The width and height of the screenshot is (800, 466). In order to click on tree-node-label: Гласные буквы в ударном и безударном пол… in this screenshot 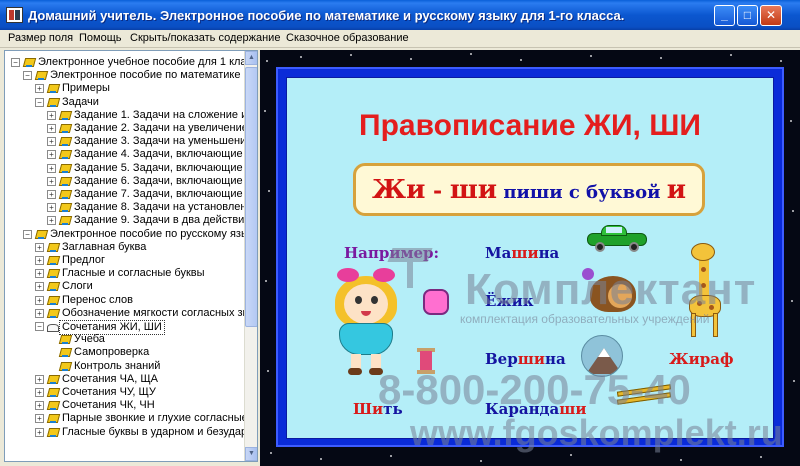, I will do `click(159, 431)`.